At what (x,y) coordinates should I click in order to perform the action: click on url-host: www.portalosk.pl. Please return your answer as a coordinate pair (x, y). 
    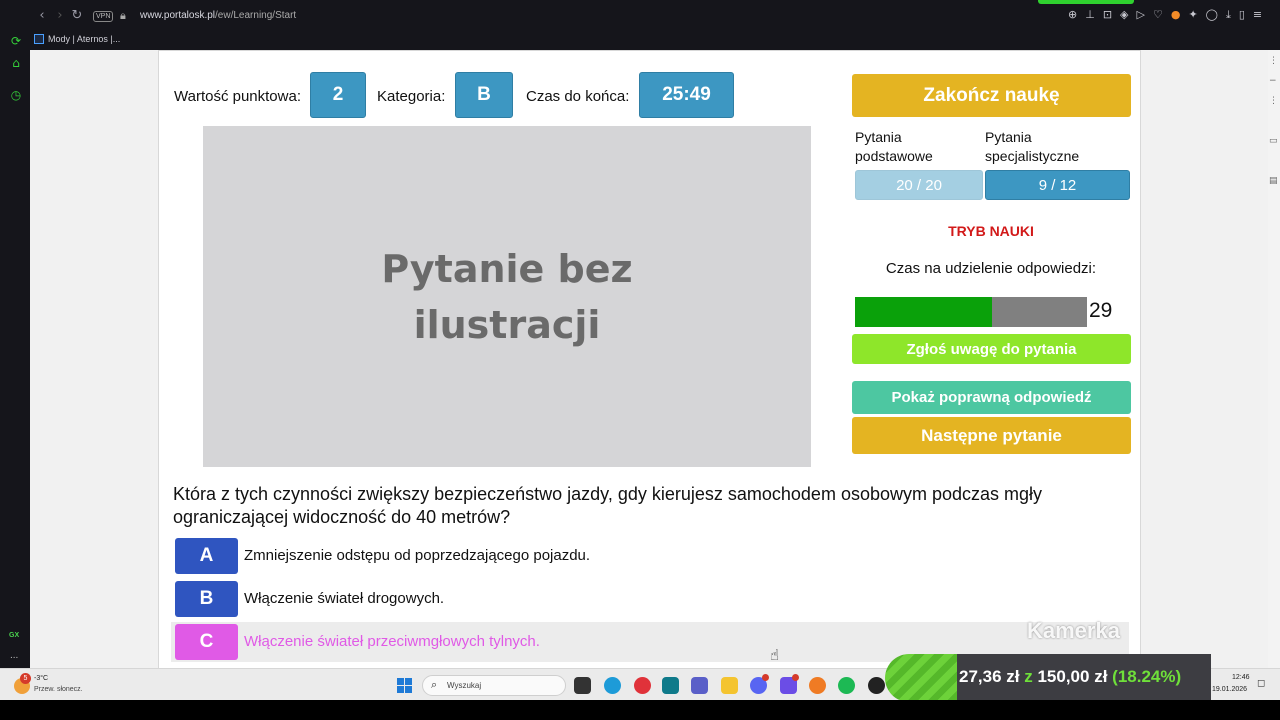
    Looking at the image, I should click on (178, 15).